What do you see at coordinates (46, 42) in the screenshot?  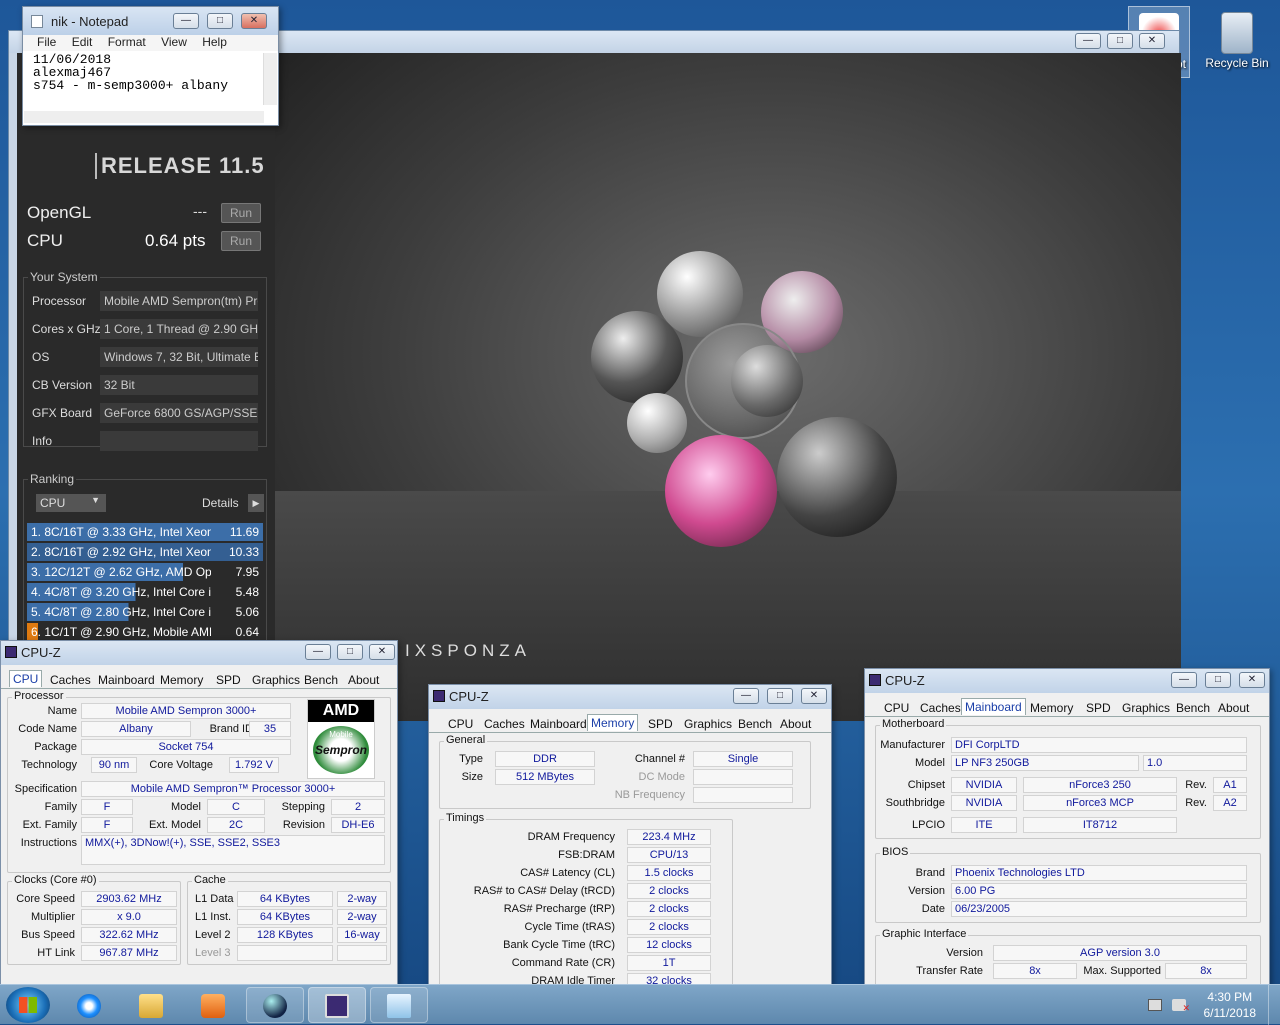 I see `menu-file: File` at bounding box center [46, 42].